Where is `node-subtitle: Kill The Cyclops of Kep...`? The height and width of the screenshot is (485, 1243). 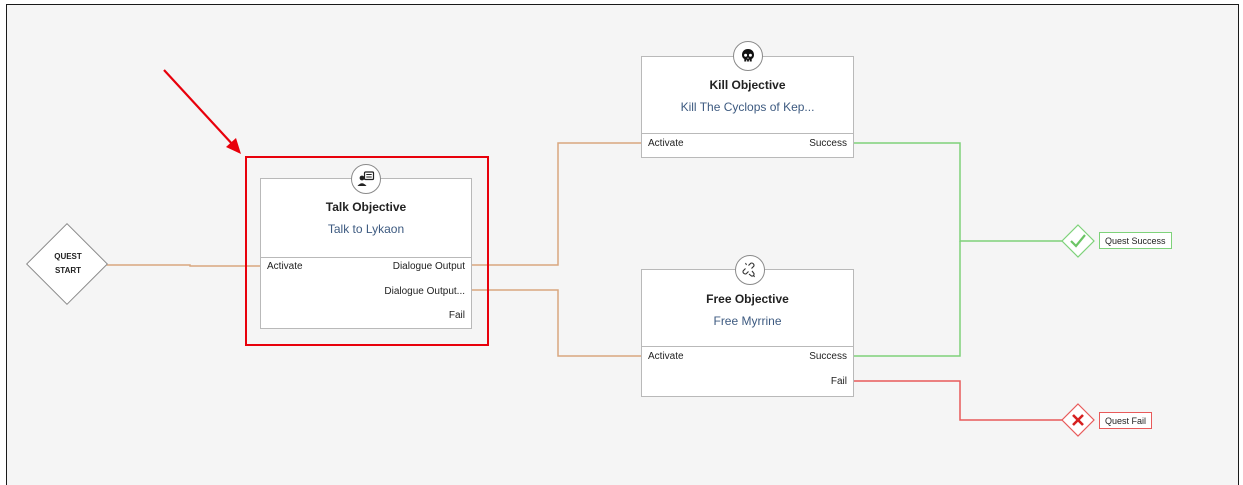 node-subtitle: Kill The Cyclops of Kep... is located at coordinates (747, 107).